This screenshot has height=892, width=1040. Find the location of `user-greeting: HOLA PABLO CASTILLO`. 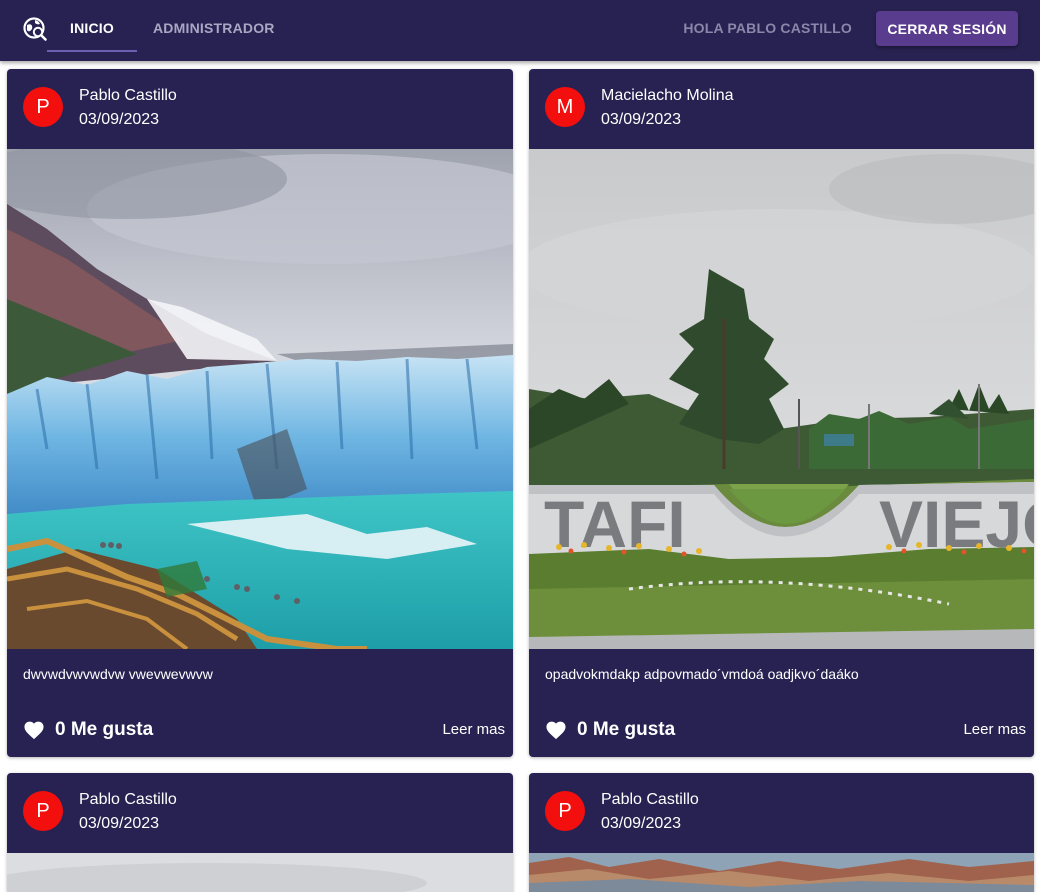

user-greeting: HOLA PABLO CASTILLO is located at coordinates (767, 28).